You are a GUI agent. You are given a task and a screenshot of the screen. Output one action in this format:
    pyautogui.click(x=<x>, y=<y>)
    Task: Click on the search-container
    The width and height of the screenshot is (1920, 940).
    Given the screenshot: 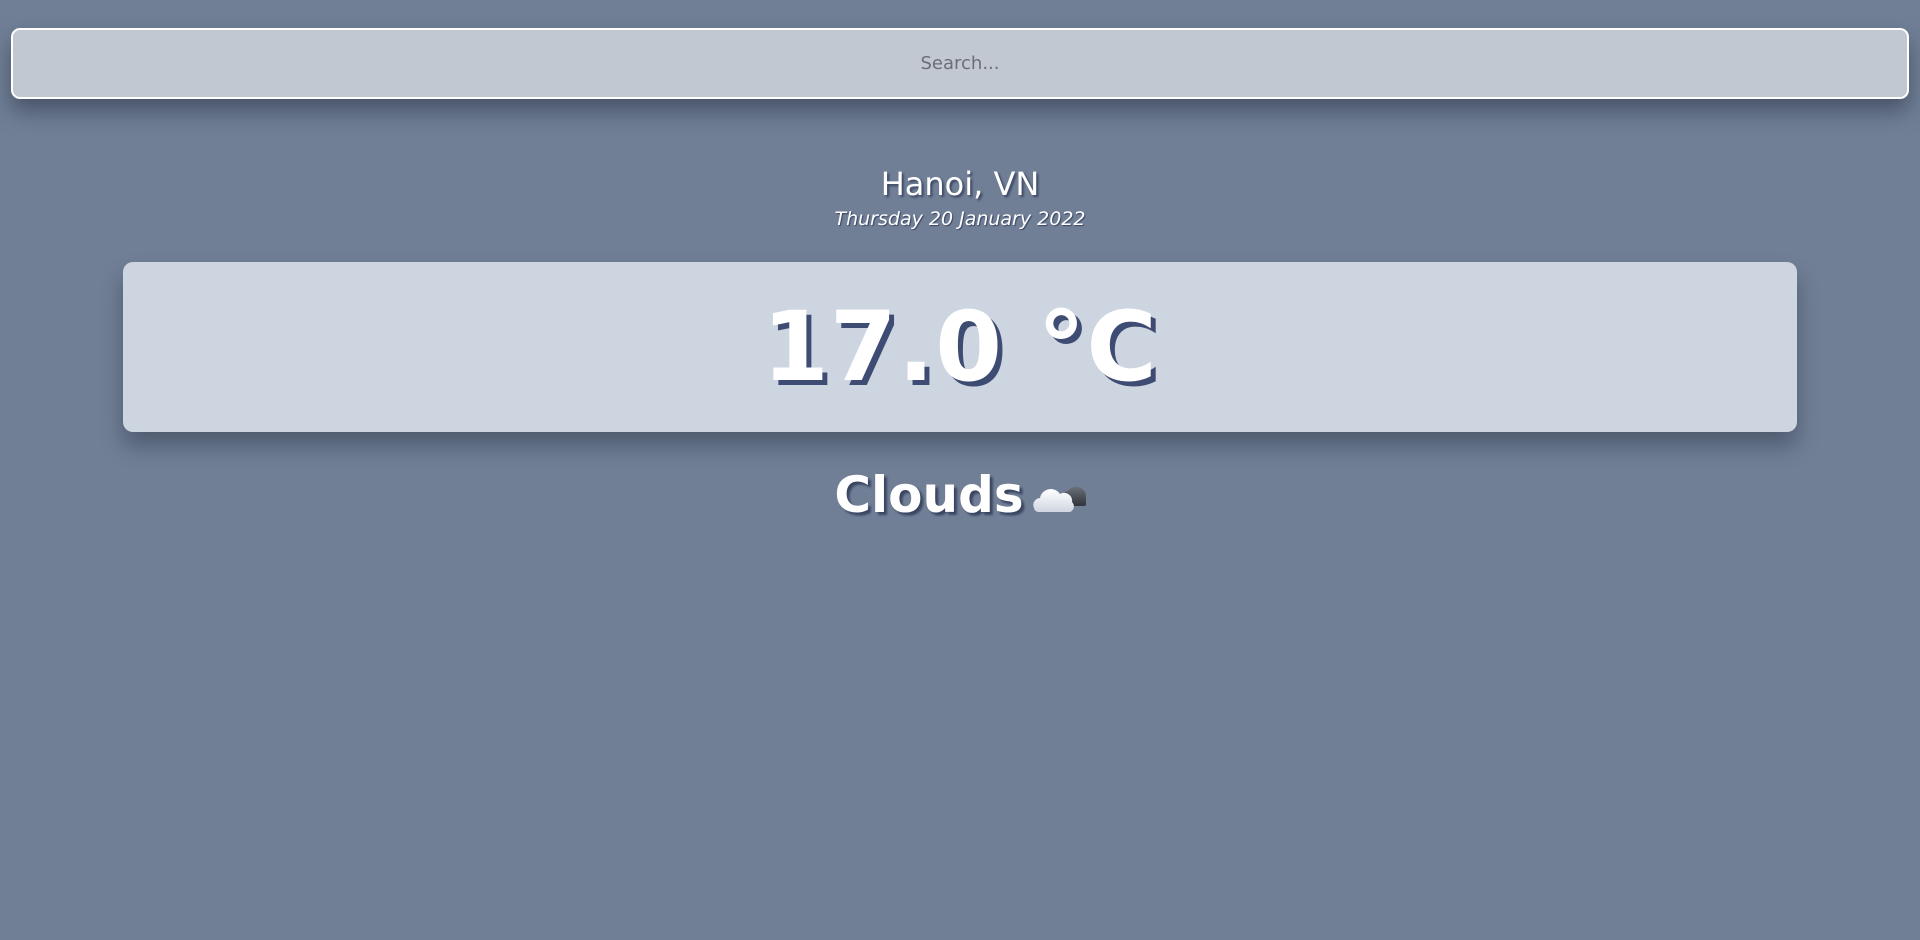 What is the action you would take?
    pyautogui.click(x=960, y=63)
    